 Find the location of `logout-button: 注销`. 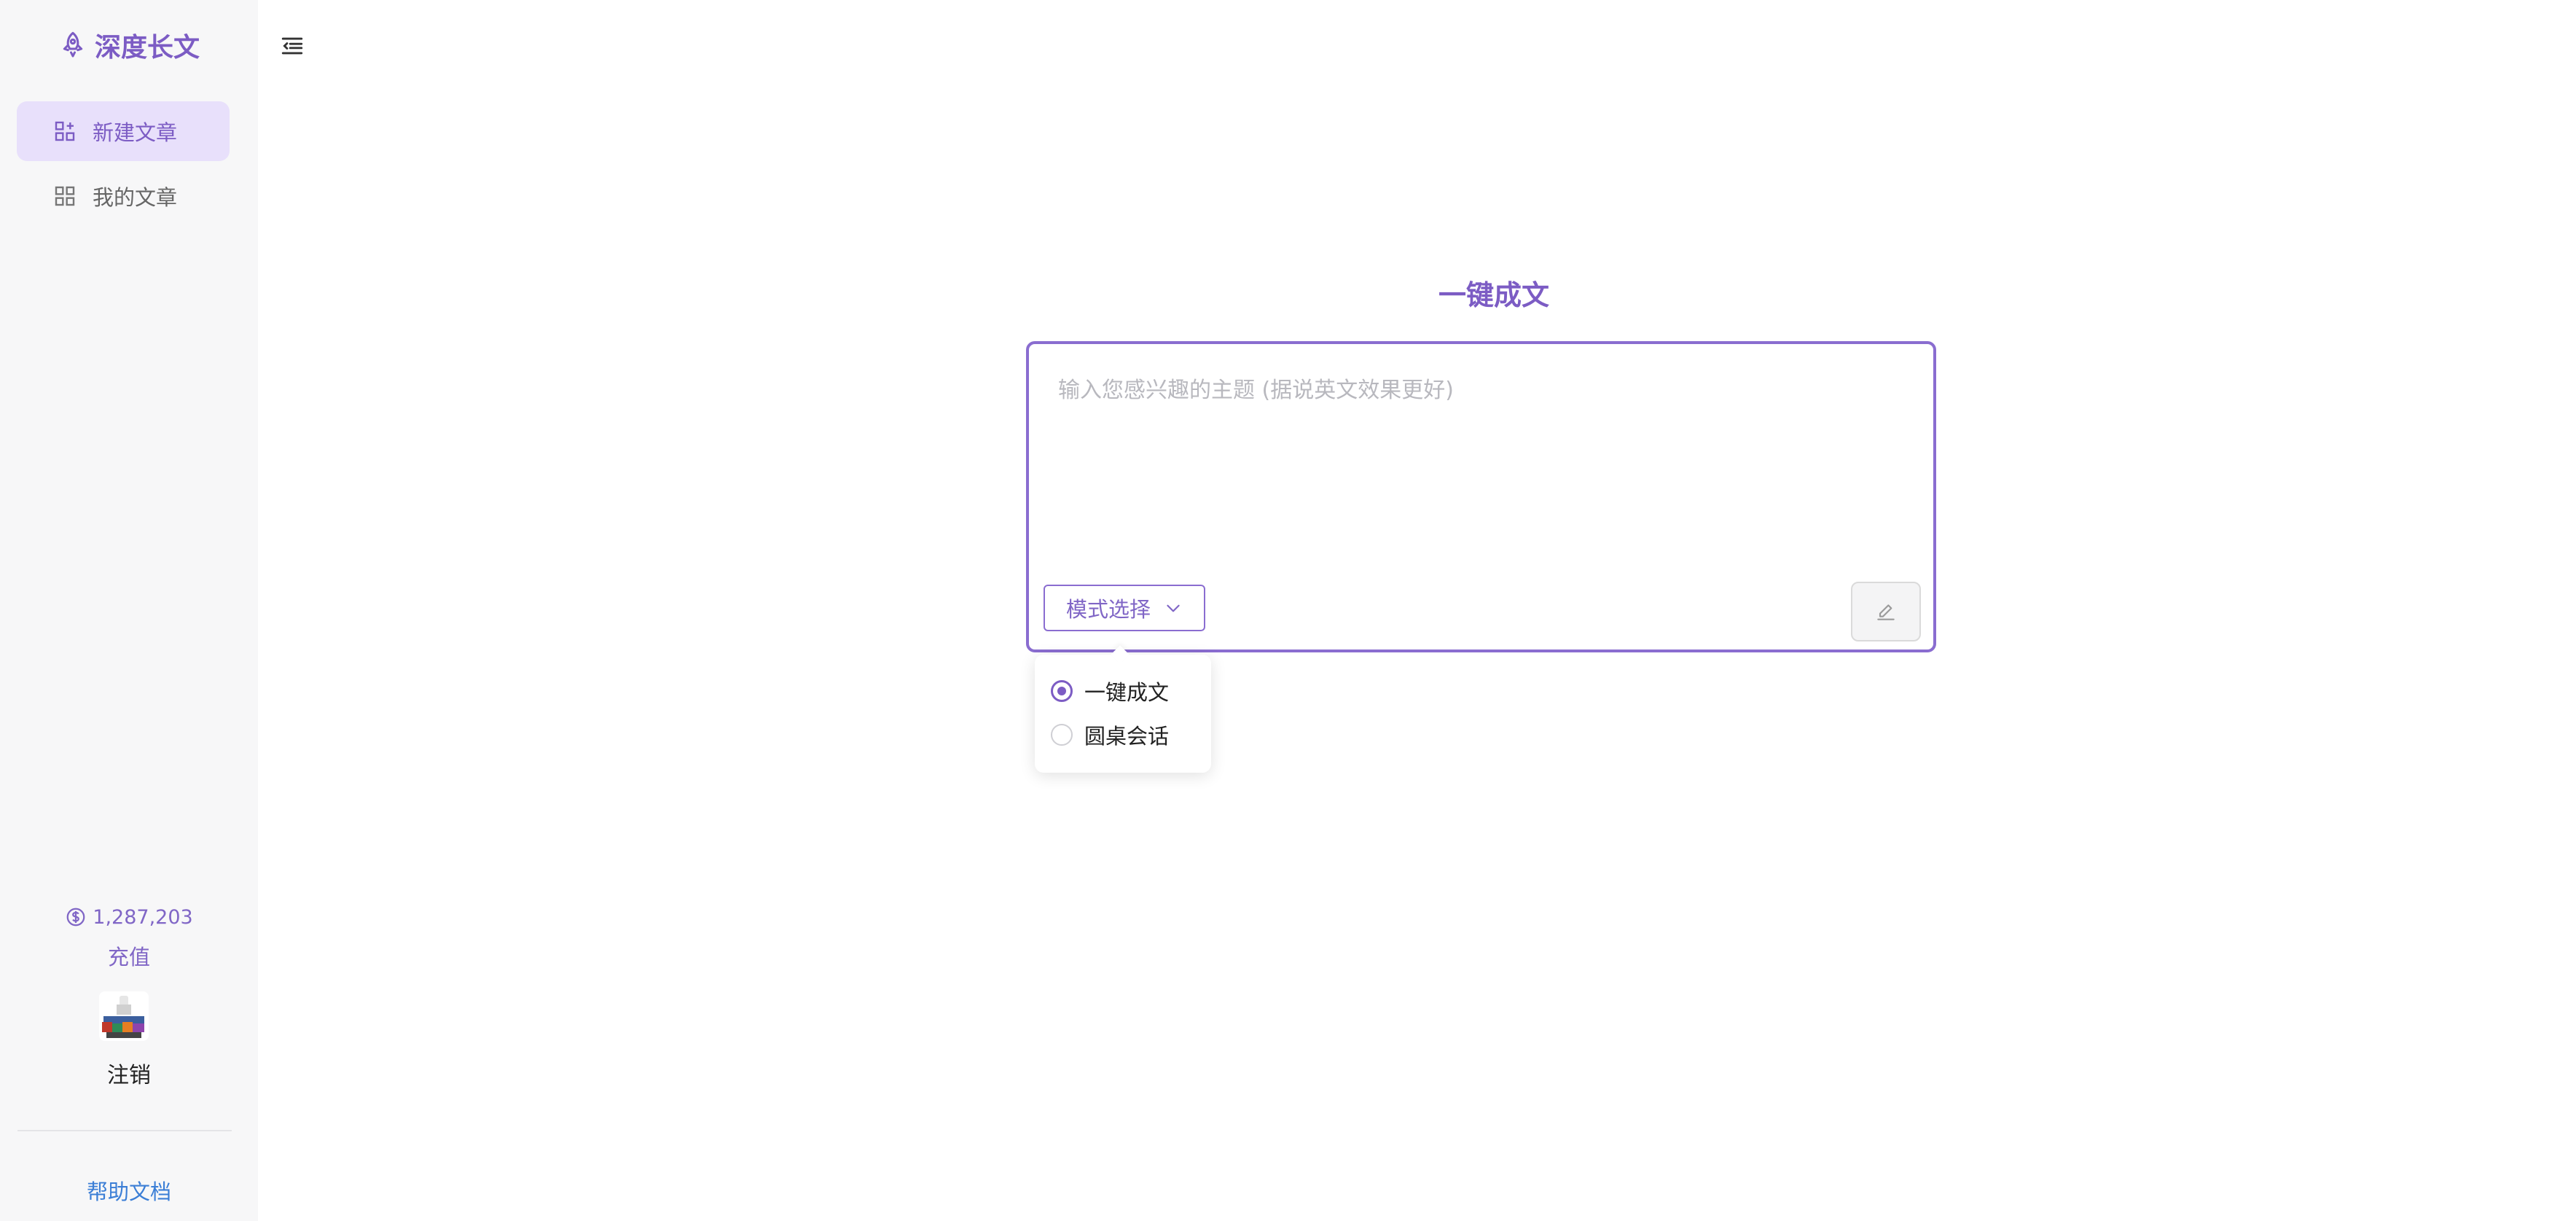

logout-button: 注销 is located at coordinates (129, 1073).